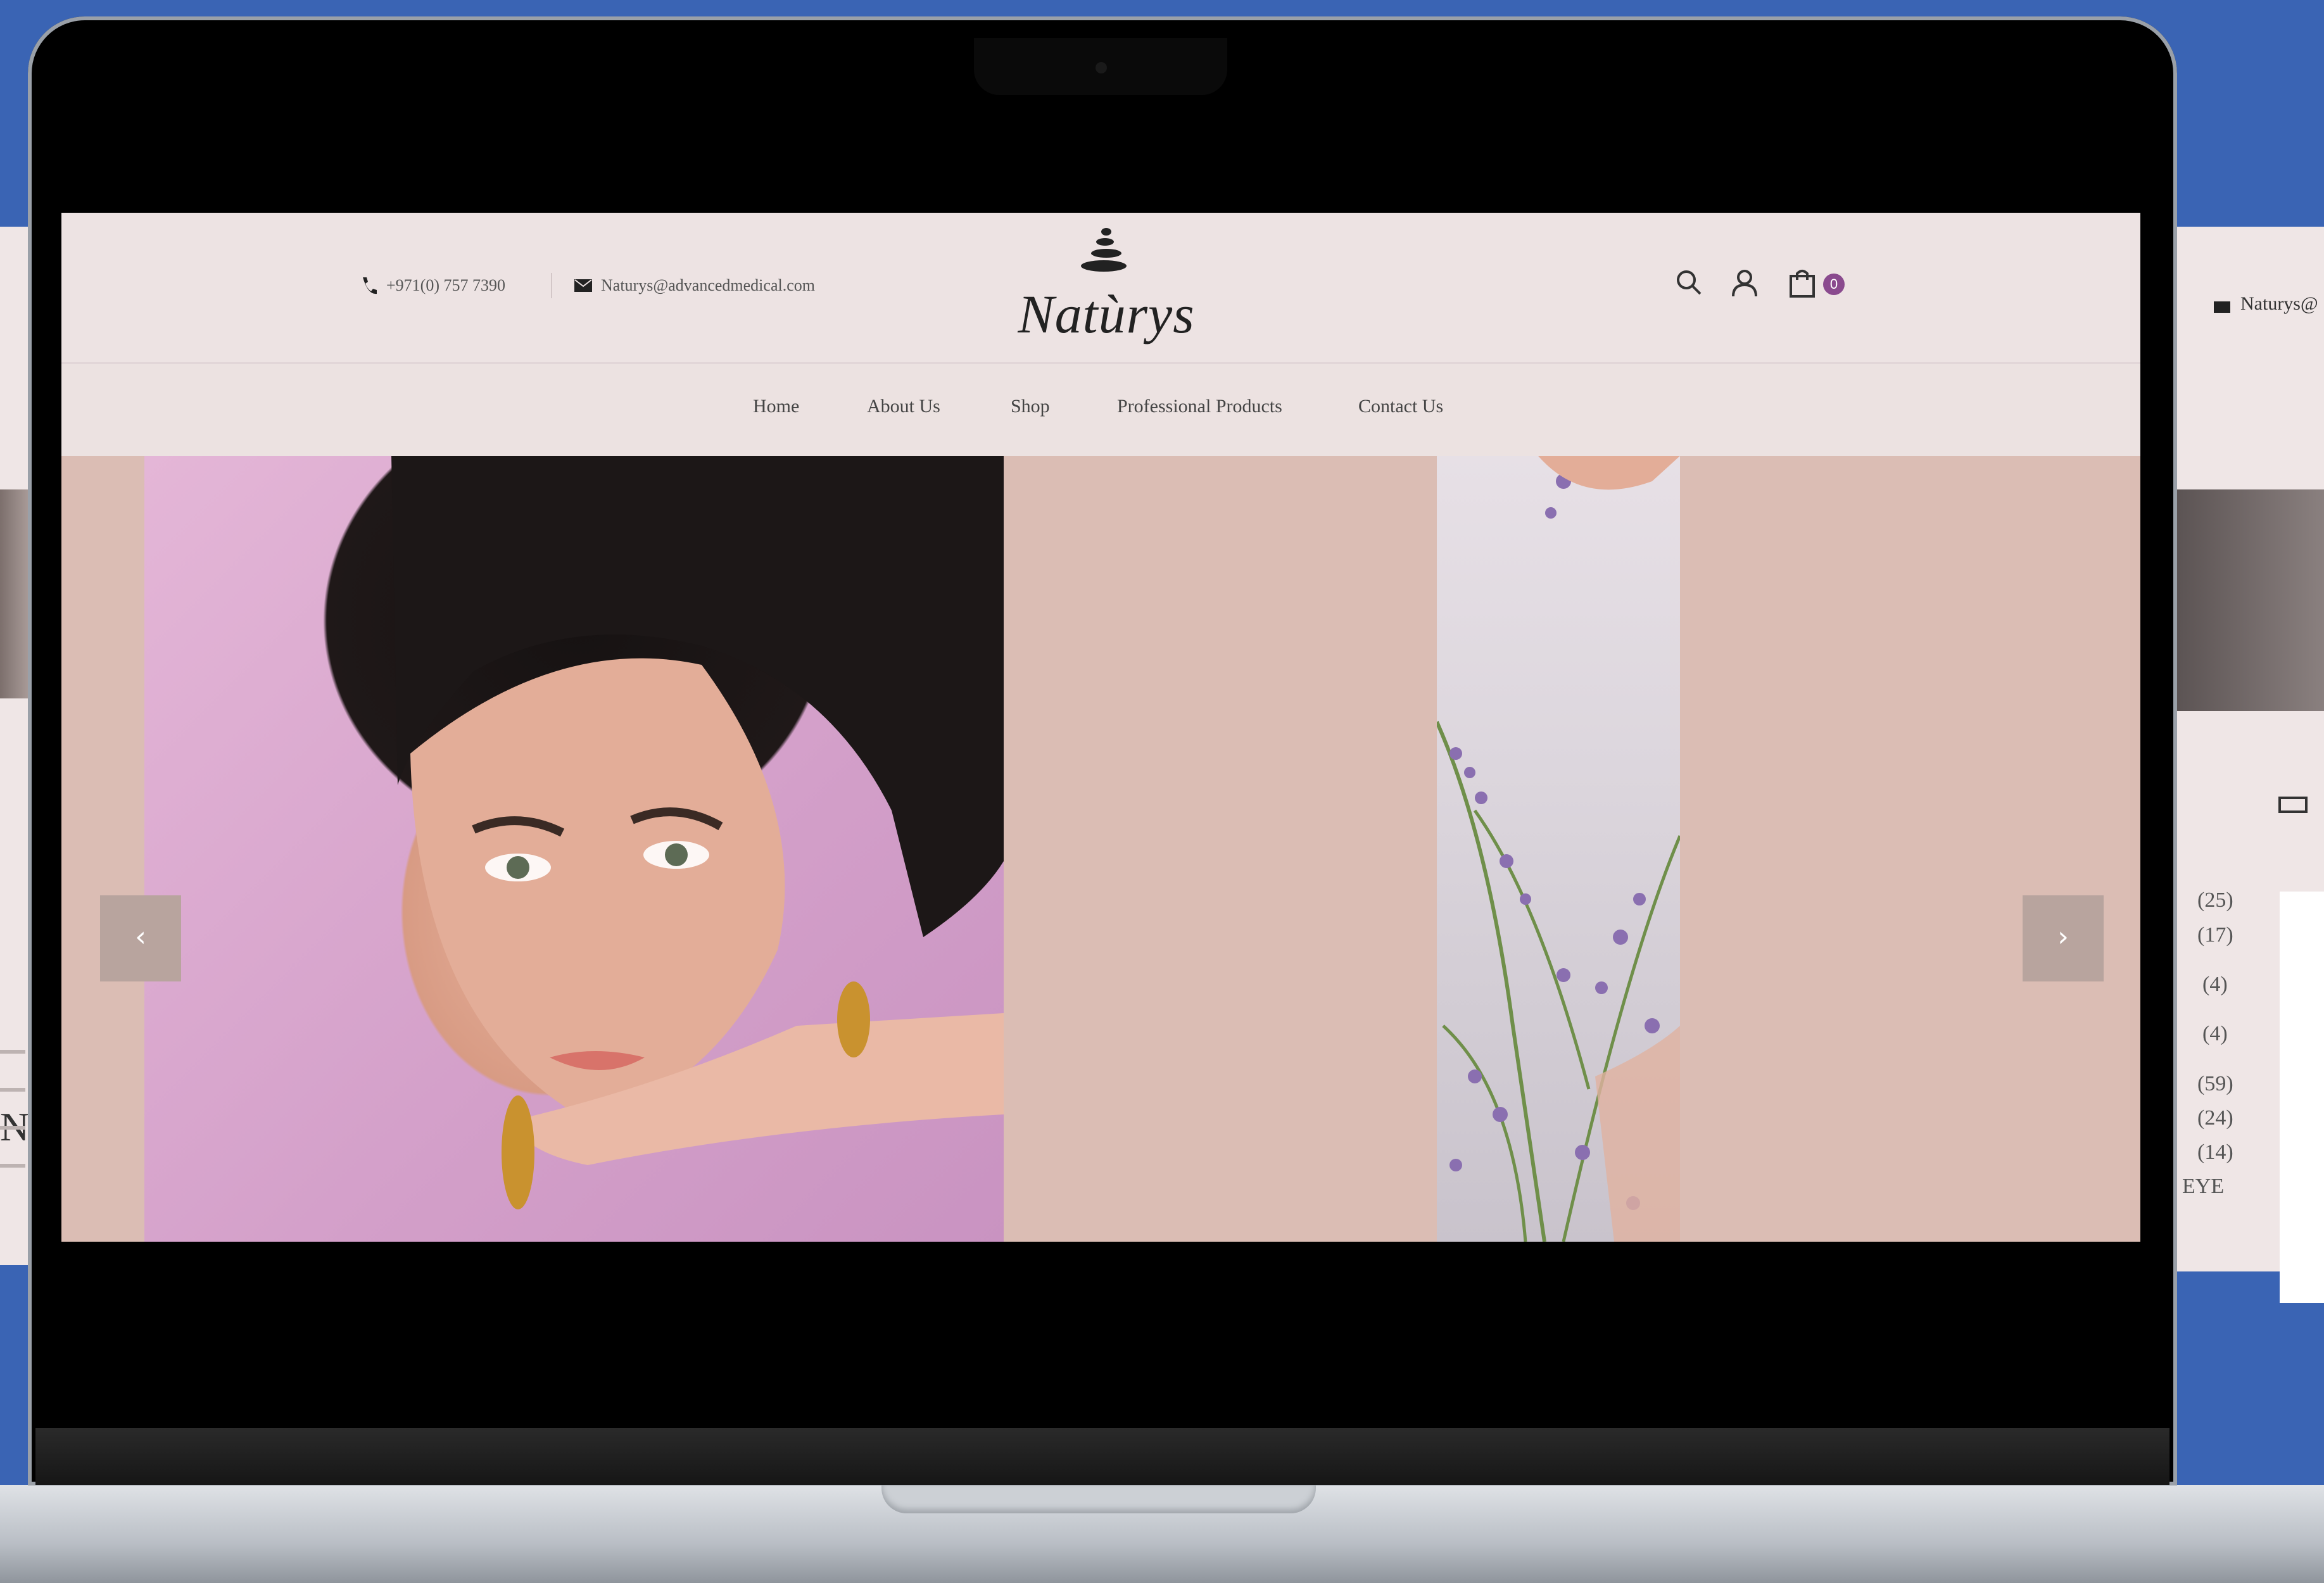 The image size is (2324, 1583). I want to click on laptop-bottom-bezel, so click(1102, 1456).